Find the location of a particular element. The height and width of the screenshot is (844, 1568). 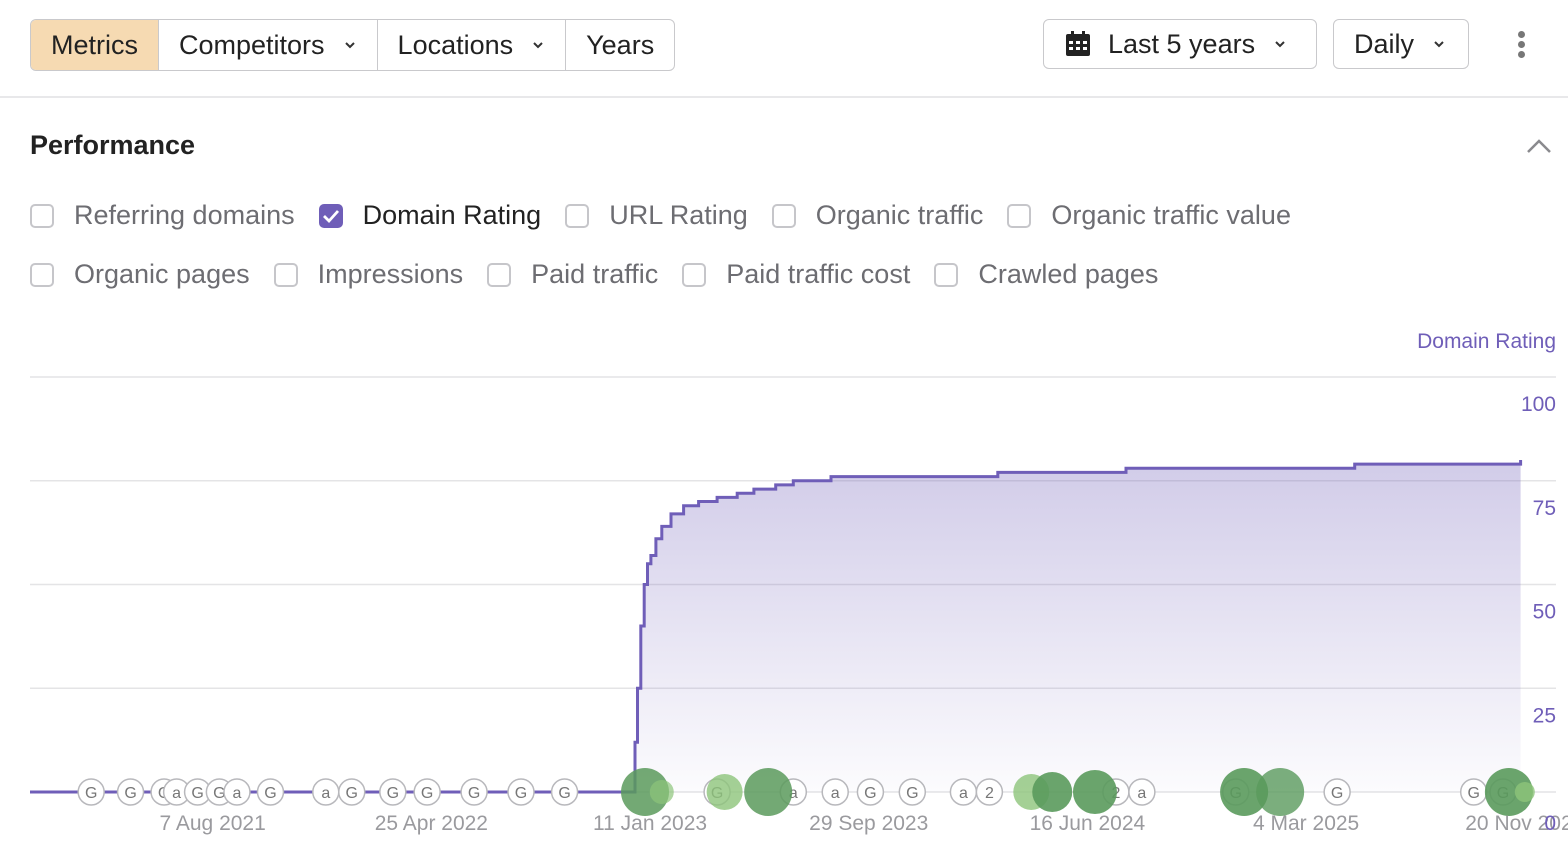

x-tick-label: 29 Sep 2023 is located at coordinates (868, 823).